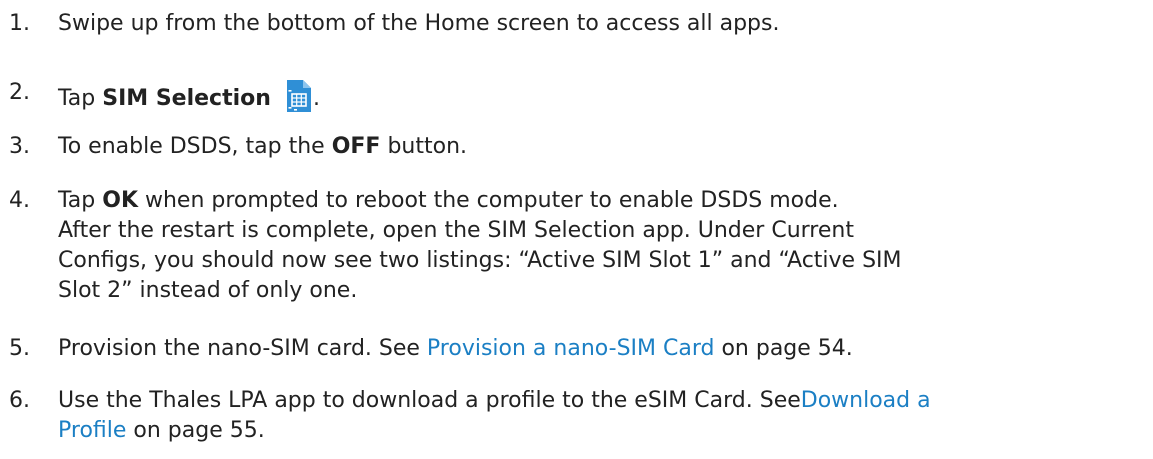  I want to click on step-number: 4., so click(19, 200).